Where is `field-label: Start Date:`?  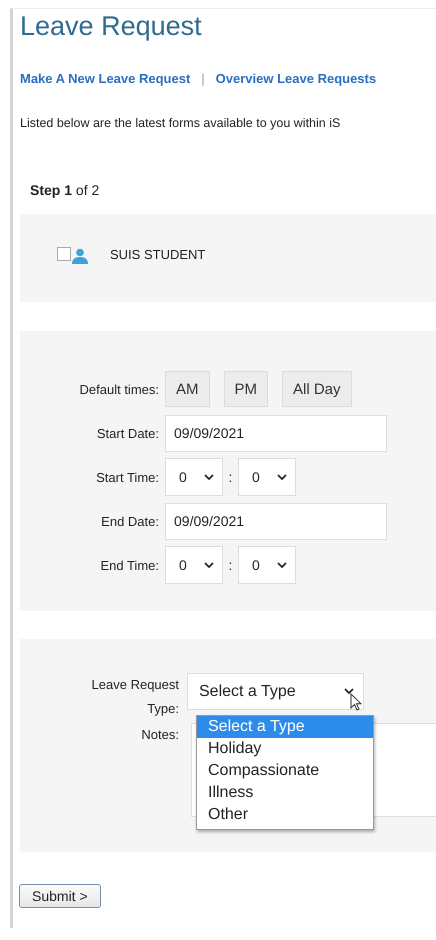 field-label: Start Date: is located at coordinates (128, 433).